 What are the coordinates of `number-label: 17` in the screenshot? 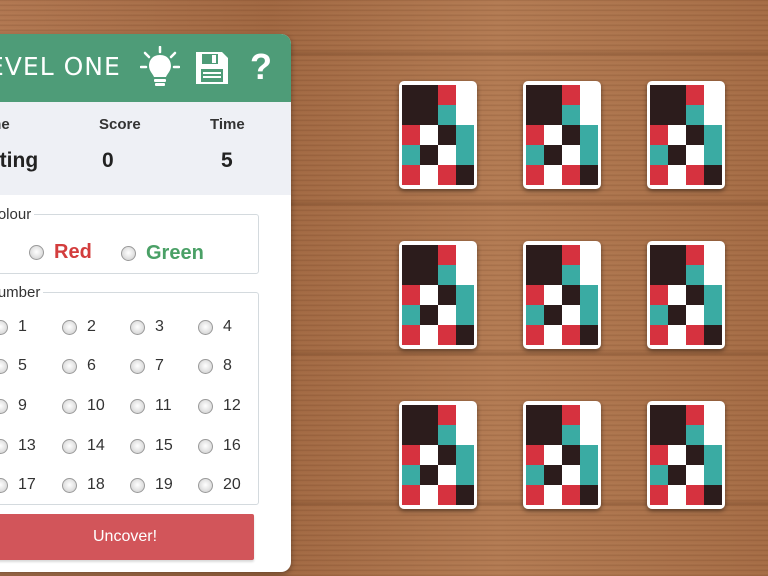 It's located at (27, 484).